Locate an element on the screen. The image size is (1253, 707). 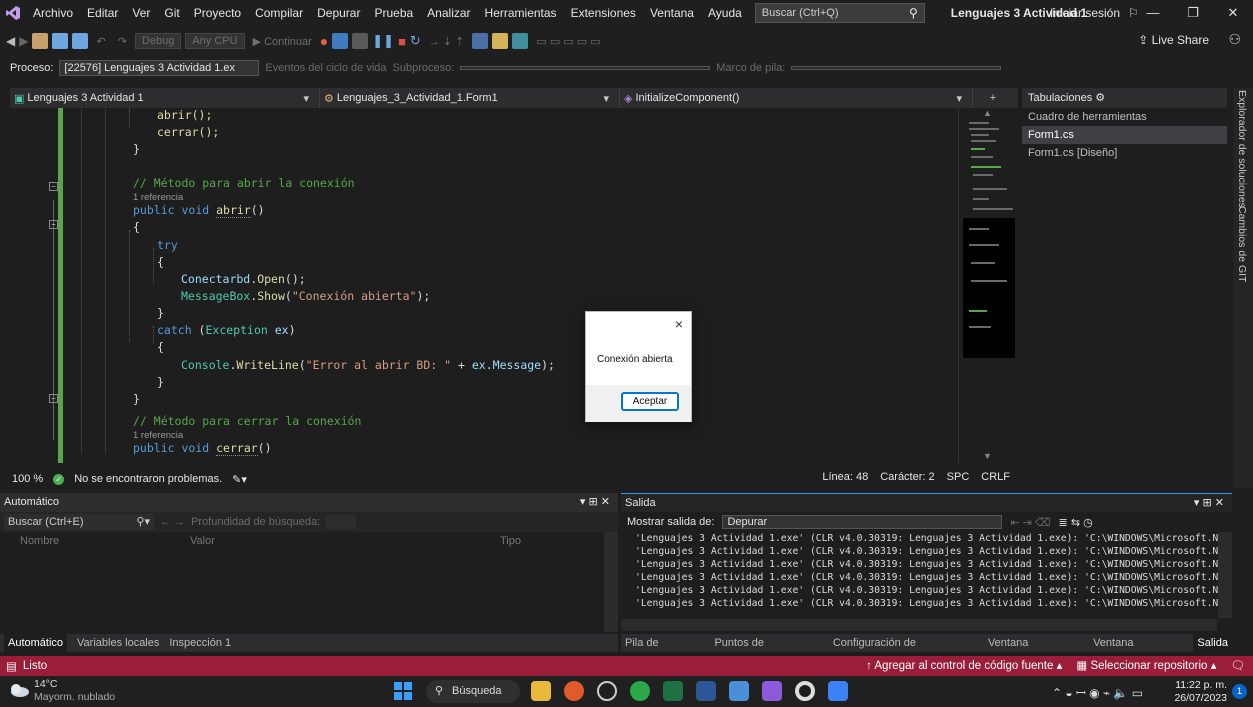
git-icon is located at coordinates (500, 41).